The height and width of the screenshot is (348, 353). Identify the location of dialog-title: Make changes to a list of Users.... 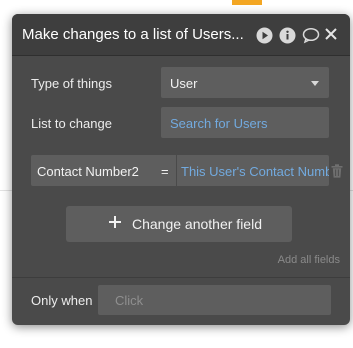
(133, 34).